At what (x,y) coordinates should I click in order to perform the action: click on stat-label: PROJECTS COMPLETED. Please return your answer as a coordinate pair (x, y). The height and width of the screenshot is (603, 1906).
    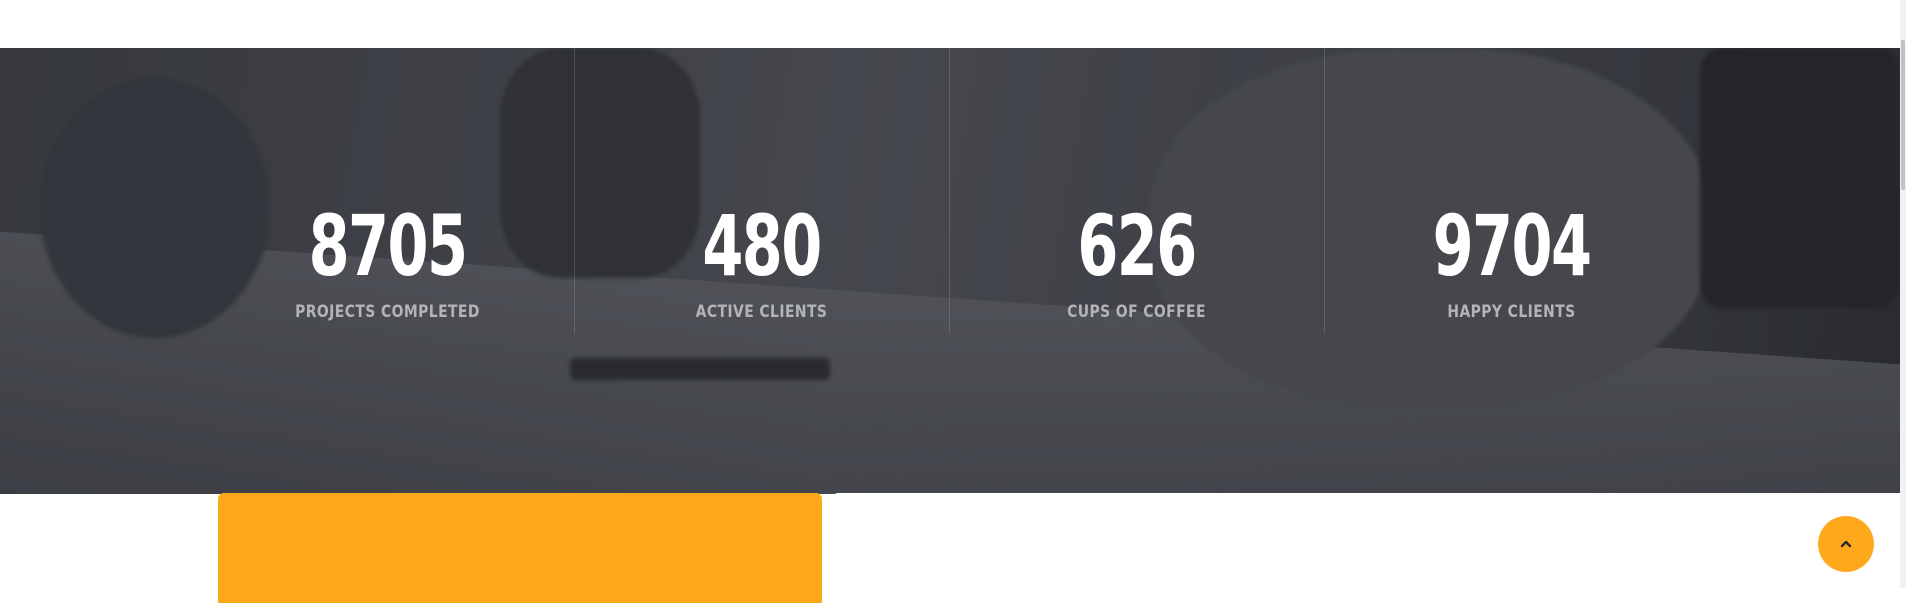
    Looking at the image, I should click on (387, 312).